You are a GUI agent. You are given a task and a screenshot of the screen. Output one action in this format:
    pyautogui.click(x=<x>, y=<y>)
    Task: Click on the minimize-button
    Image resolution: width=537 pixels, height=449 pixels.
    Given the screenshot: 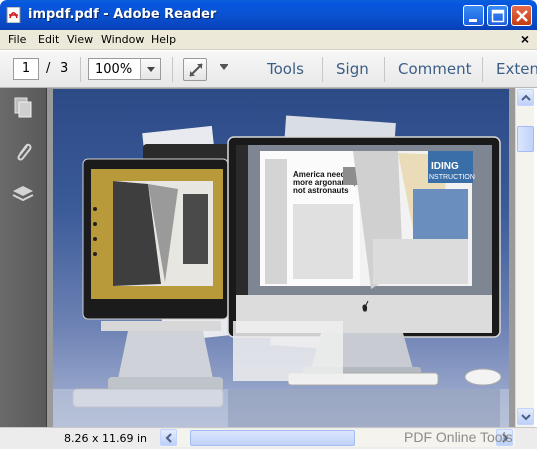 What is the action you would take?
    pyautogui.click(x=473, y=15)
    